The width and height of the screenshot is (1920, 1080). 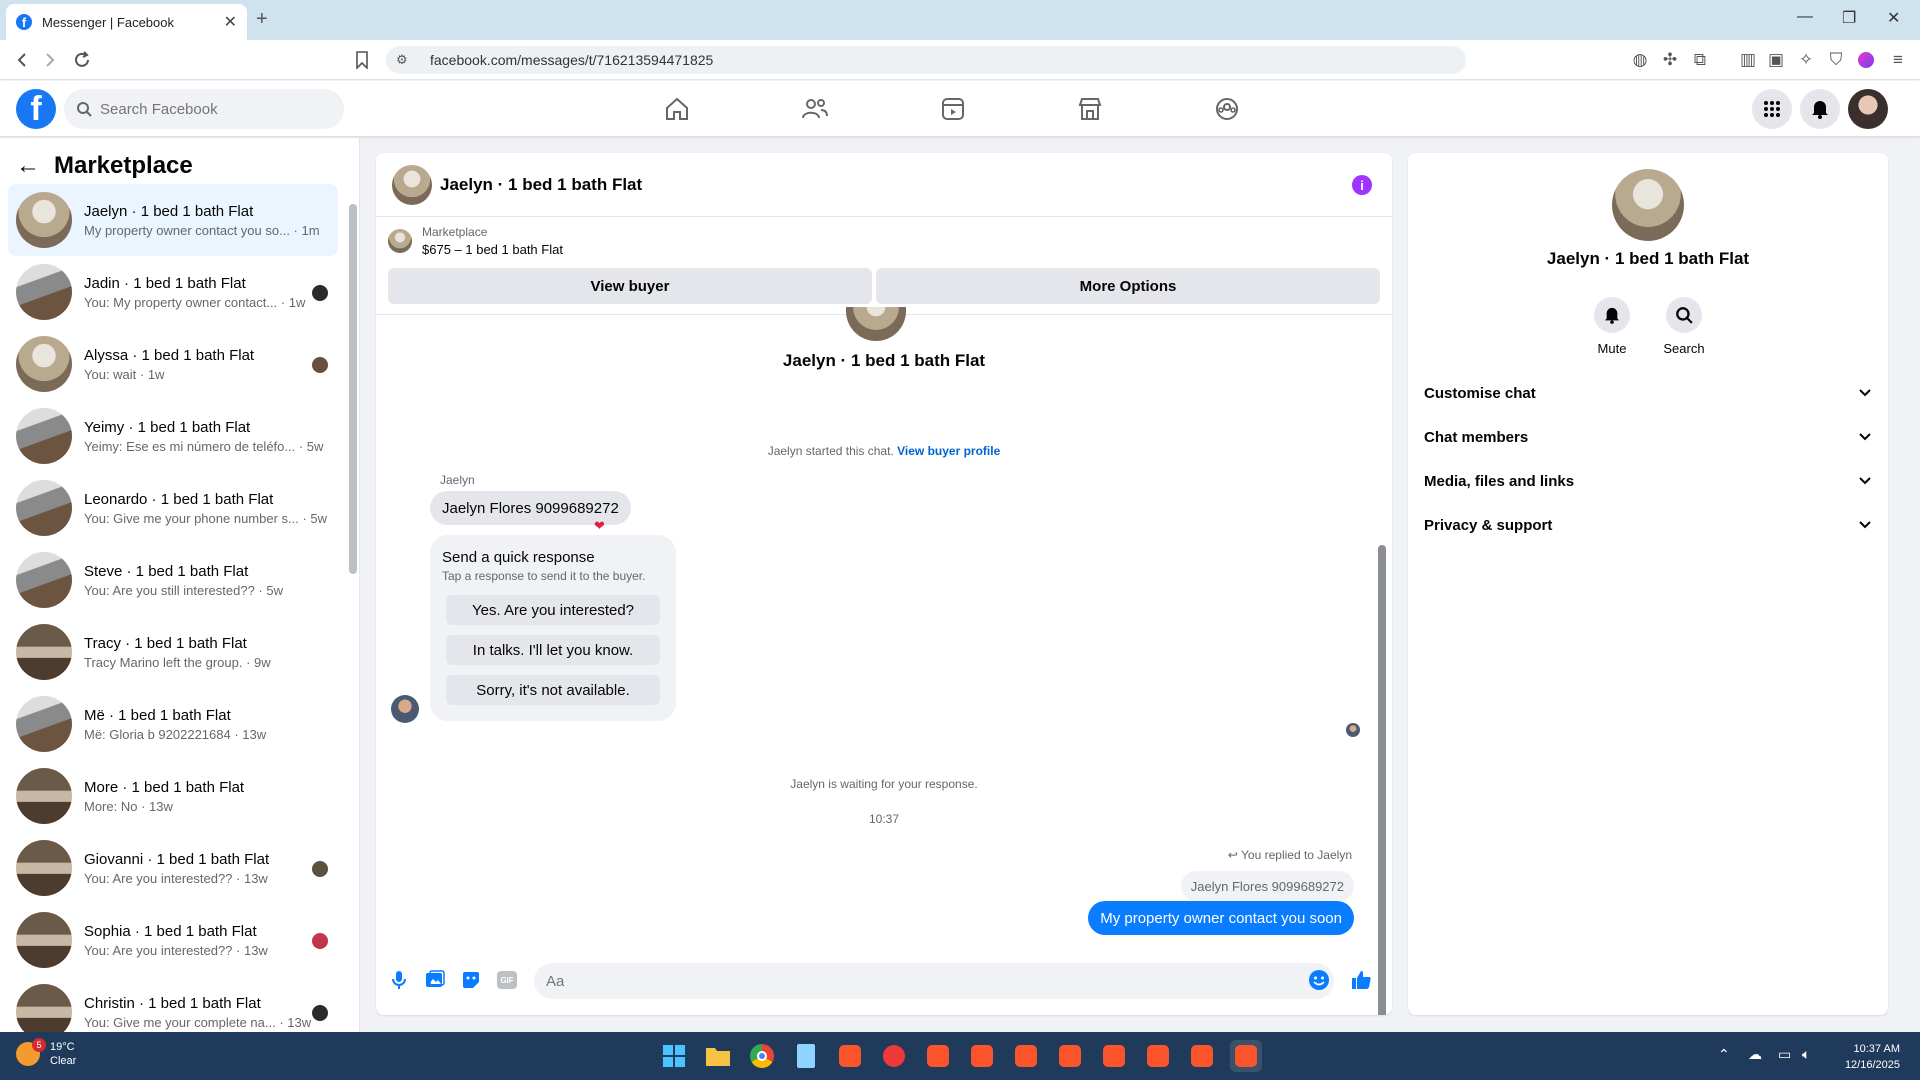 I want to click on extensions-icon: ✣, so click(x=1670, y=60).